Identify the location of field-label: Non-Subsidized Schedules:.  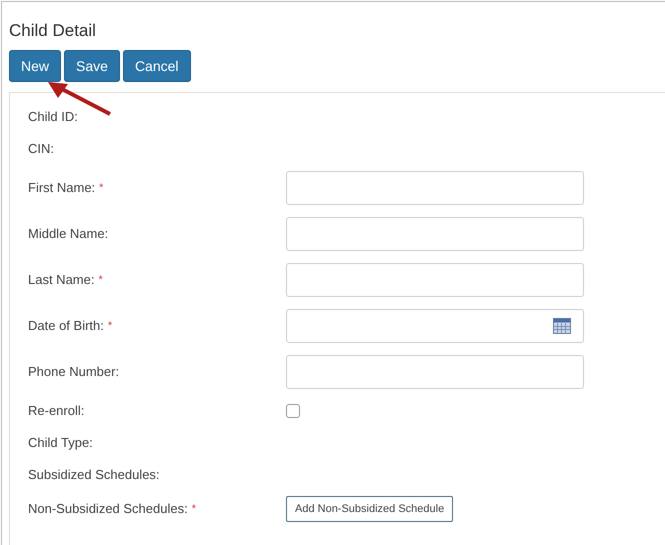
(108, 509).